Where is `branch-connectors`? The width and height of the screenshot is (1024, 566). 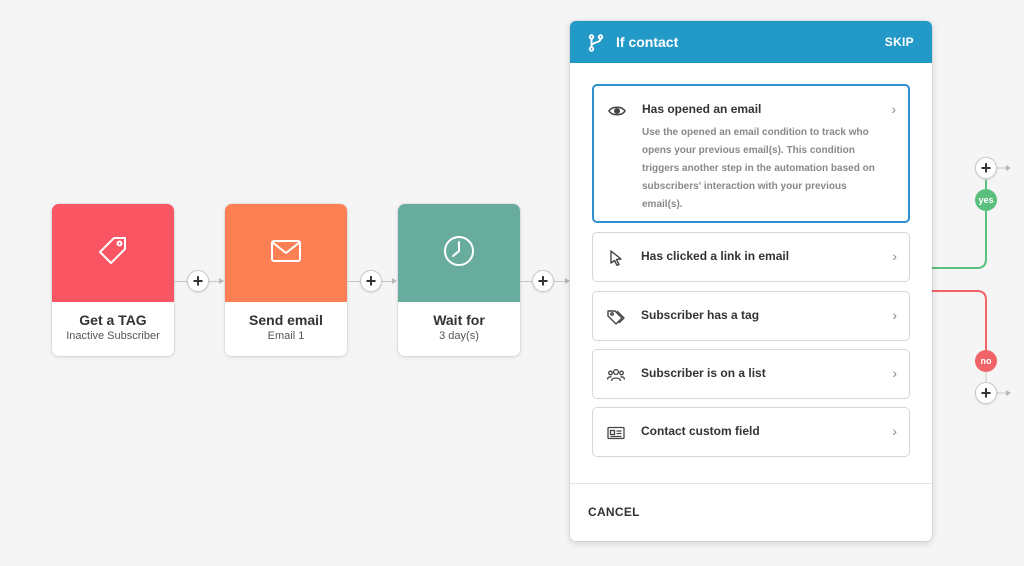 branch-connectors is located at coordinates (970, 280).